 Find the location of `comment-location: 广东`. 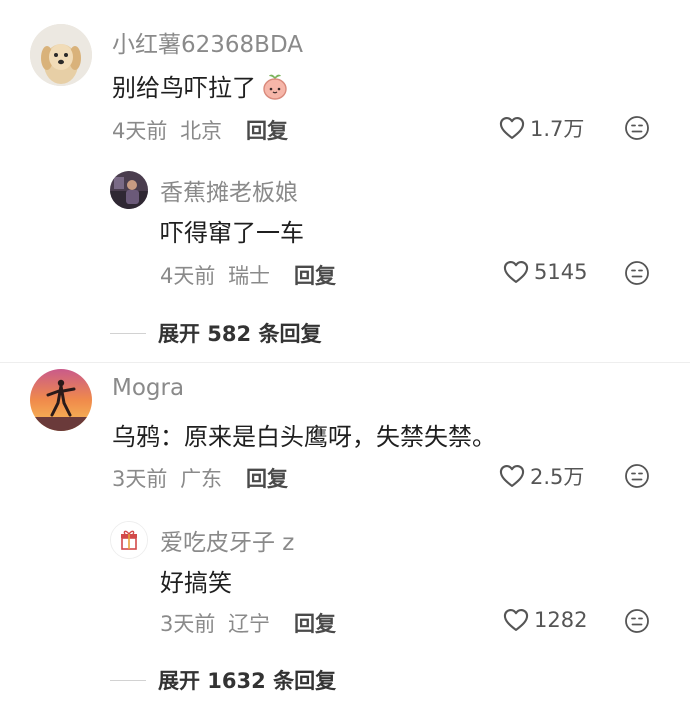

comment-location: 广东 is located at coordinates (201, 479).